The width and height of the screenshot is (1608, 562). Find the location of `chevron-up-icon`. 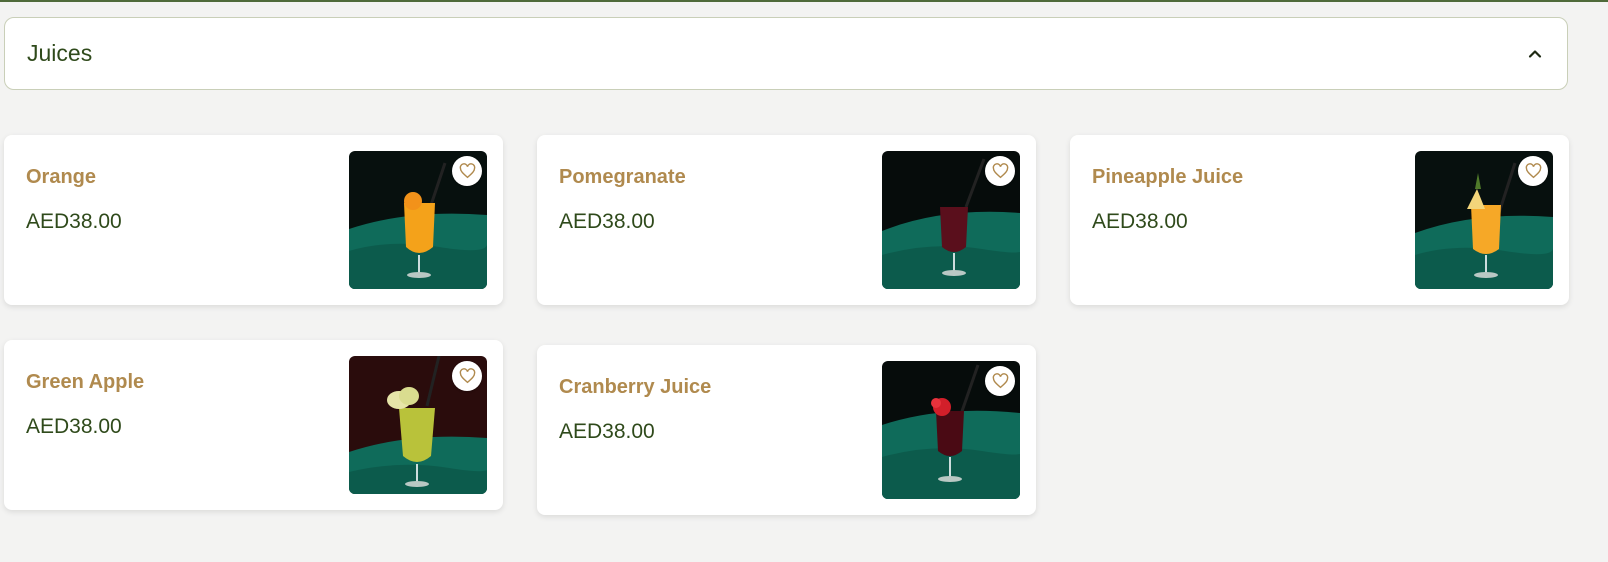

chevron-up-icon is located at coordinates (1535, 54).